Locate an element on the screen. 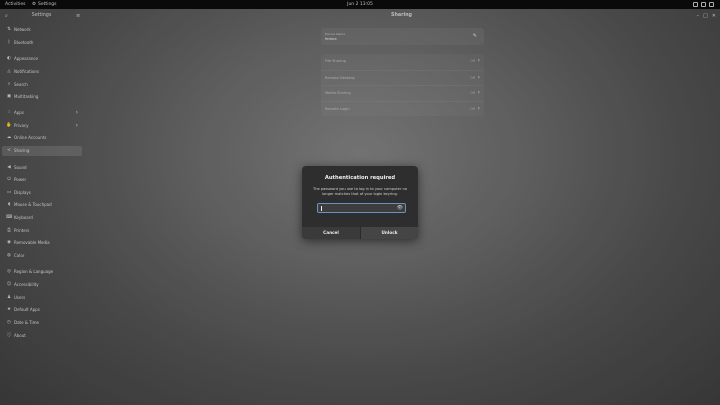 The height and width of the screenshot is (405, 720). eye-icon: 👁 is located at coordinates (400, 208).